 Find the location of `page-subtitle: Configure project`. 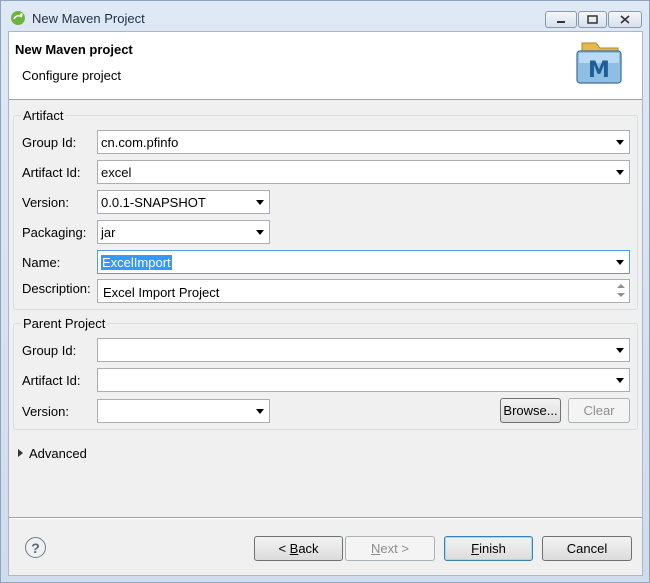

page-subtitle: Configure project is located at coordinates (71, 75).